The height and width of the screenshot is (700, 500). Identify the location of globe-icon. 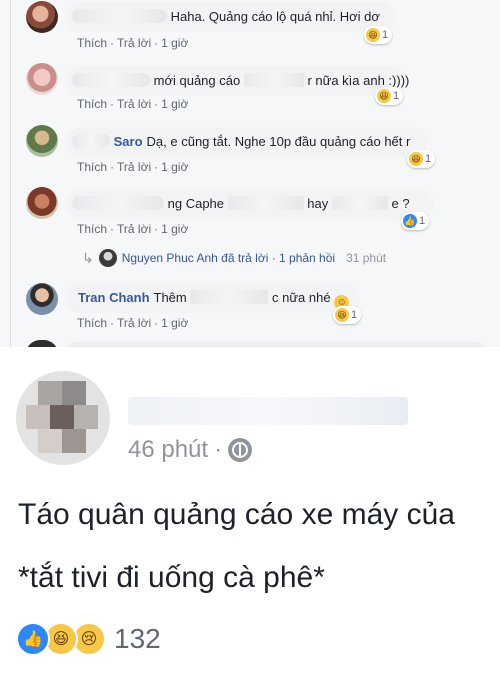
(240, 450).